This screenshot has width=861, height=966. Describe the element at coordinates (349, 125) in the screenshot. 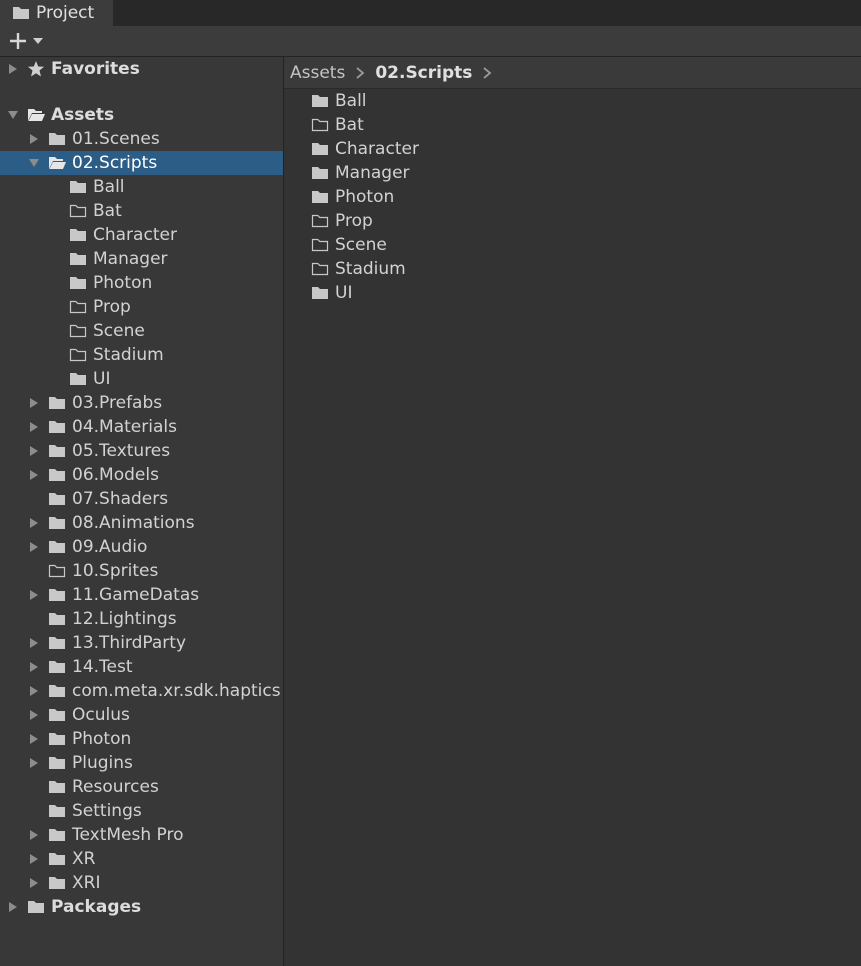

I see `content-item-label: Bat` at that location.